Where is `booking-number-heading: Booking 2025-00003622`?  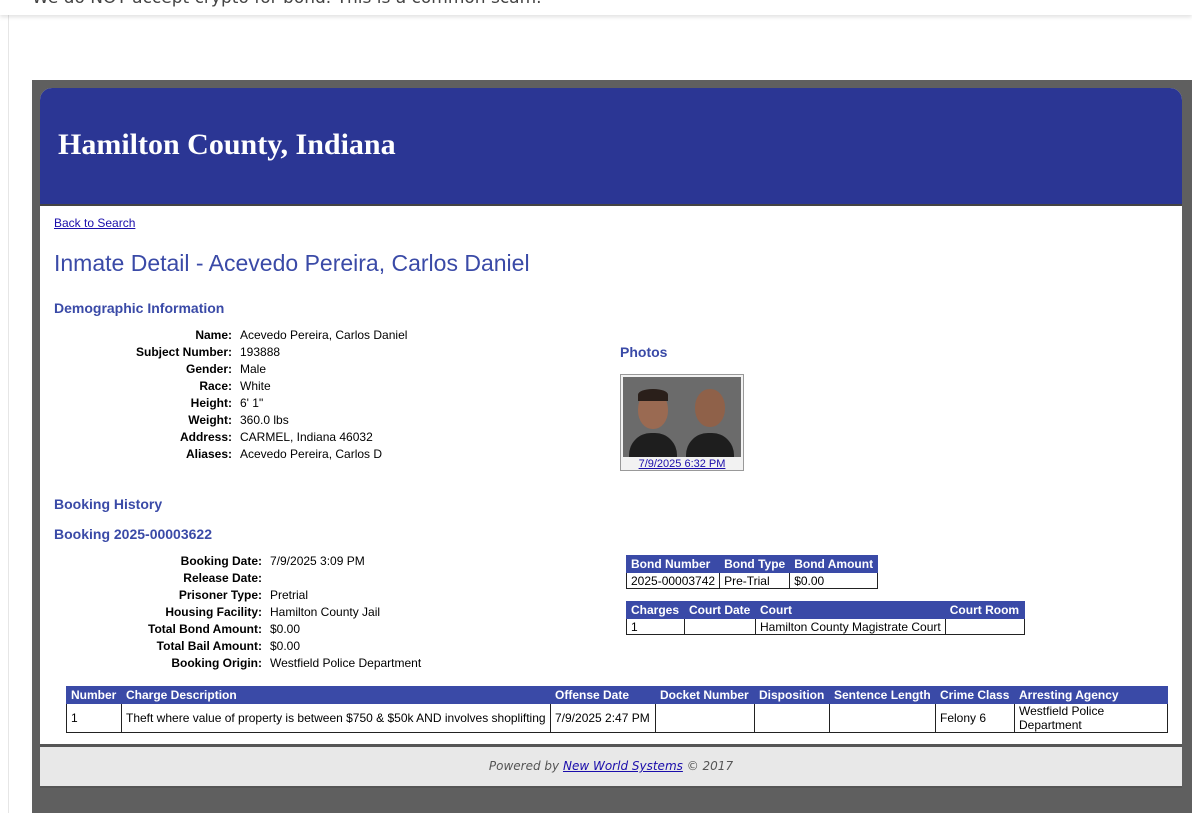 booking-number-heading: Booking 2025-00003622 is located at coordinates (133, 534).